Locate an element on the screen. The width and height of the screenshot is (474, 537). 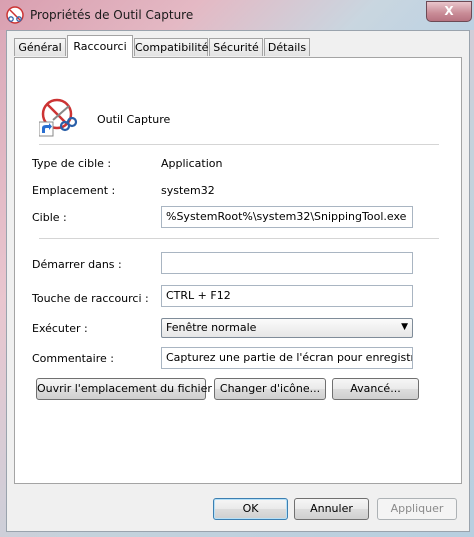
target-type-label: Type de cible : is located at coordinates (72, 163).